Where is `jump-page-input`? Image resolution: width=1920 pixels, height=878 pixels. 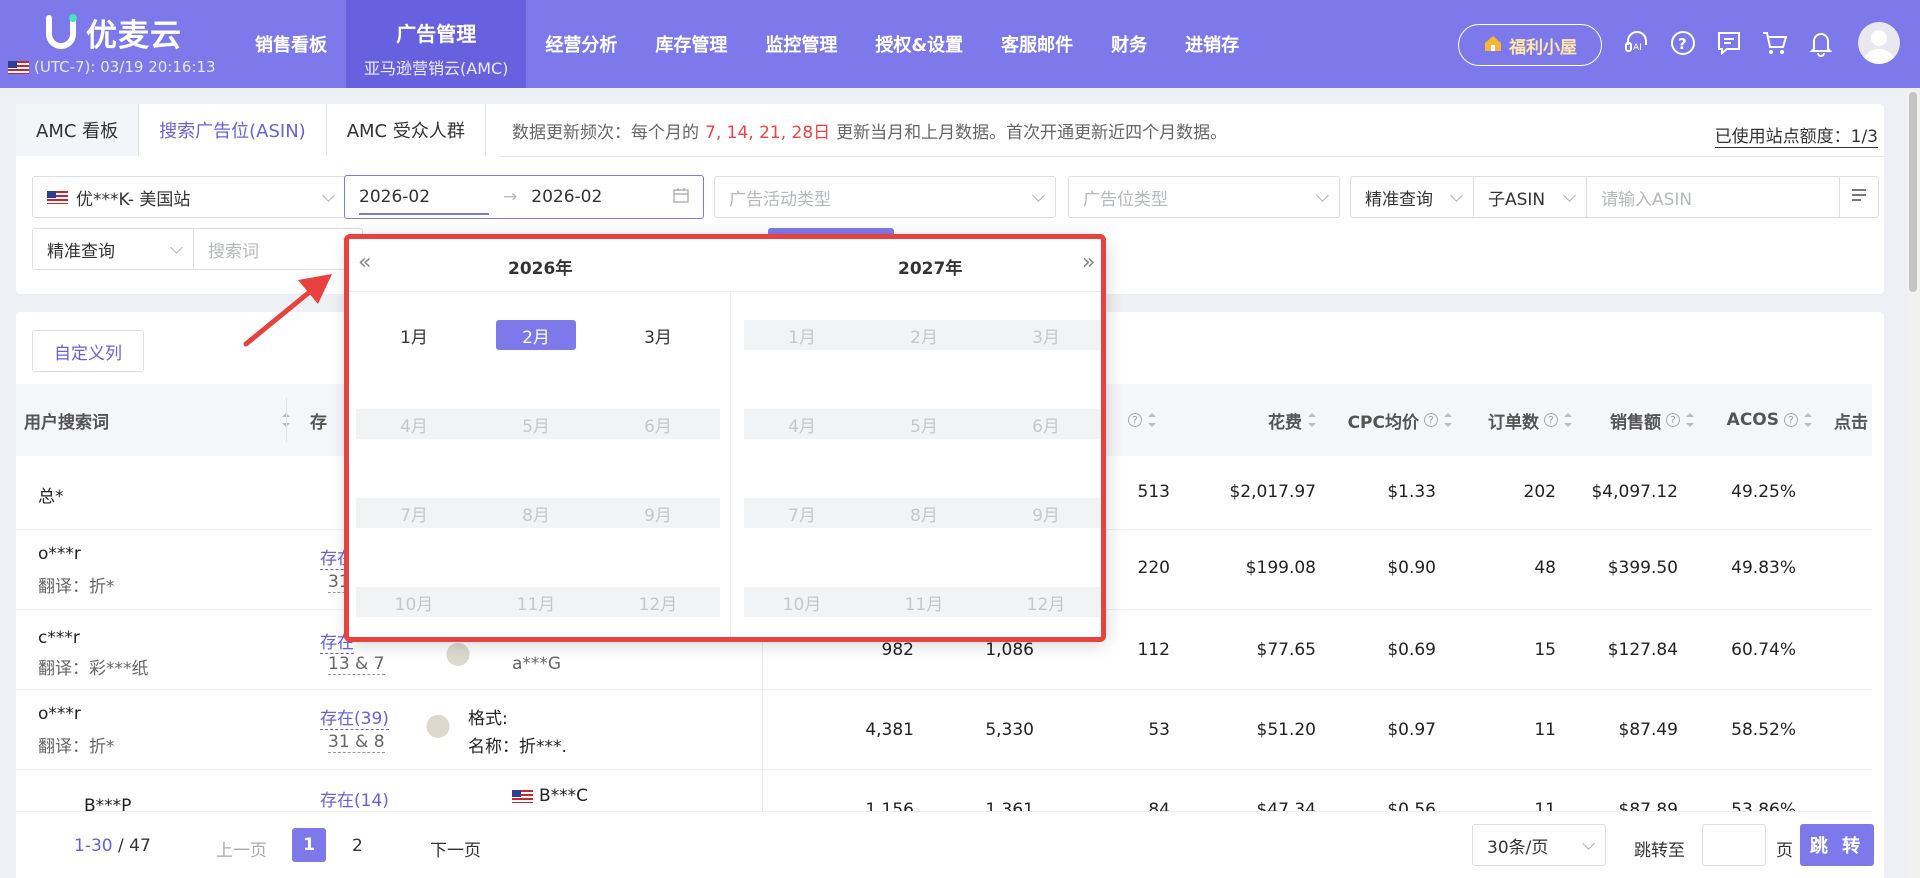 jump-page-input is located at coordinates (1734, 845).